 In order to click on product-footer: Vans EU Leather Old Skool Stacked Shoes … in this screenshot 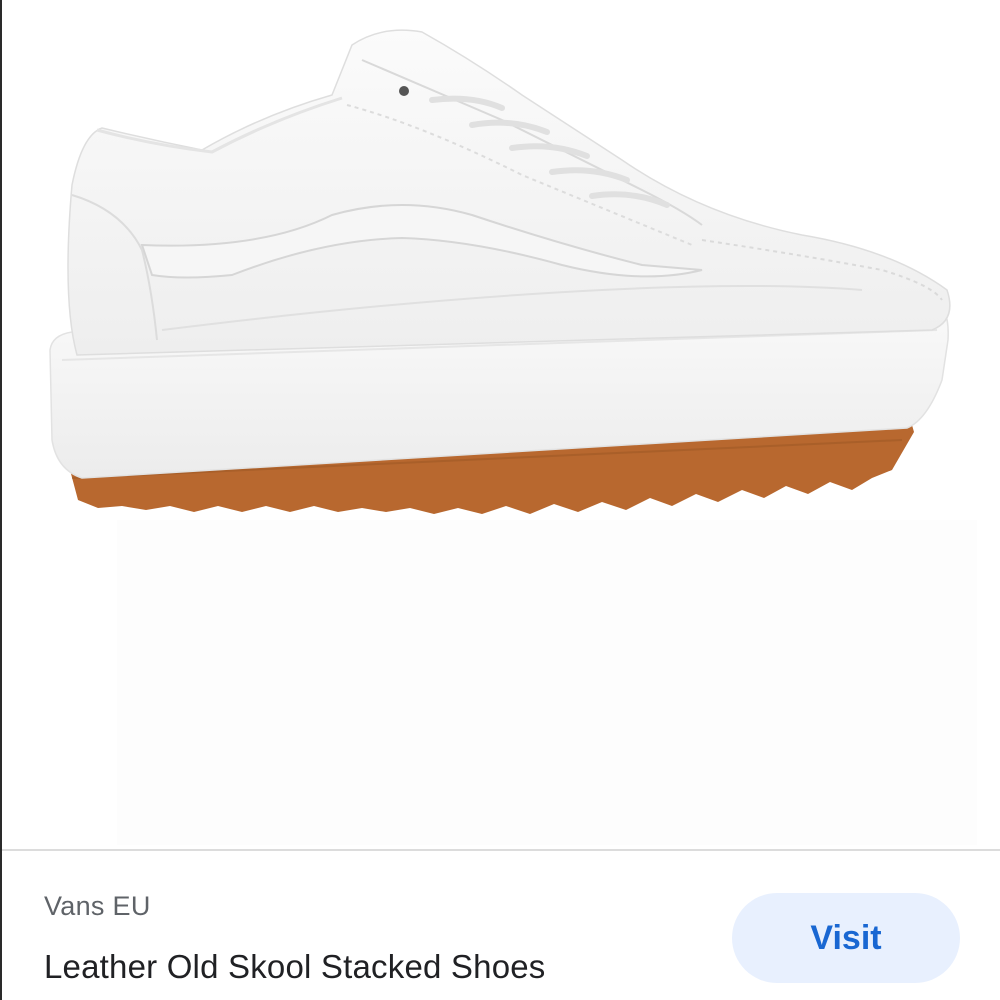, I will do `click(501, 925)`.